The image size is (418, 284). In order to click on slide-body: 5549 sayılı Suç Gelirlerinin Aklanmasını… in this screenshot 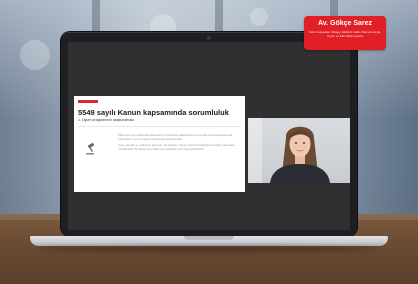, I will do `click(178, 144)`.